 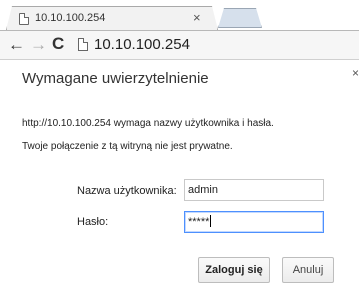 I want to click on address-url: 10.10.100.254, so click(x=142, y=44).